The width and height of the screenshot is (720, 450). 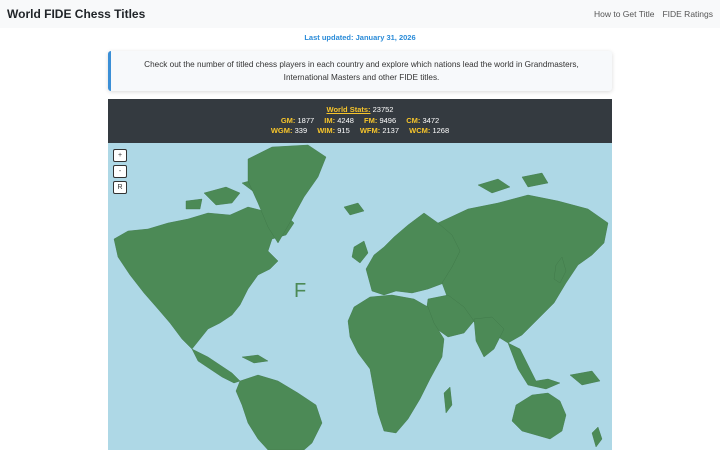 What do you see at coordinates (539, 416) in the screenshot?
I see `region-australia` at bounding box center [539, 416].